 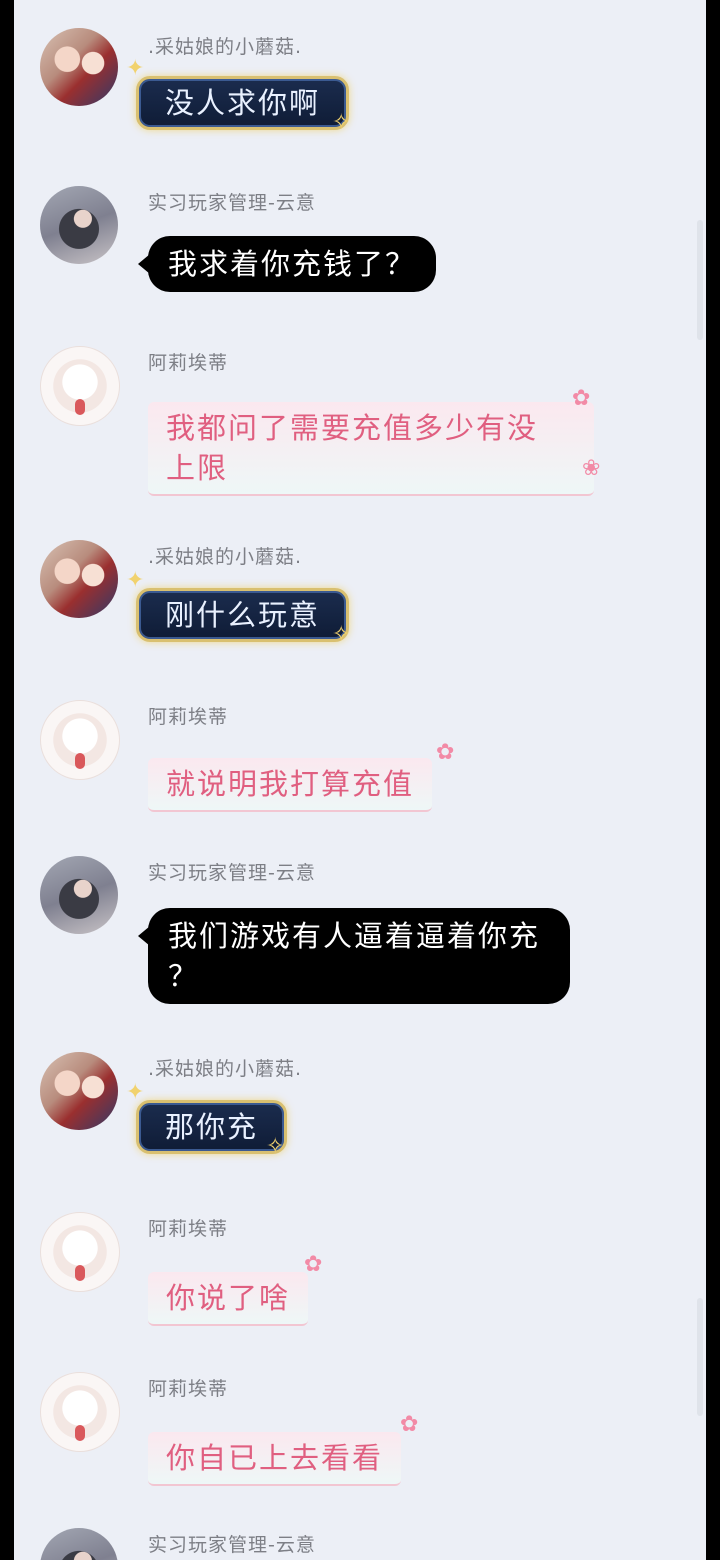 I want to click on message-bubble: 你自已上去看看, so click(x=275, y=1459).